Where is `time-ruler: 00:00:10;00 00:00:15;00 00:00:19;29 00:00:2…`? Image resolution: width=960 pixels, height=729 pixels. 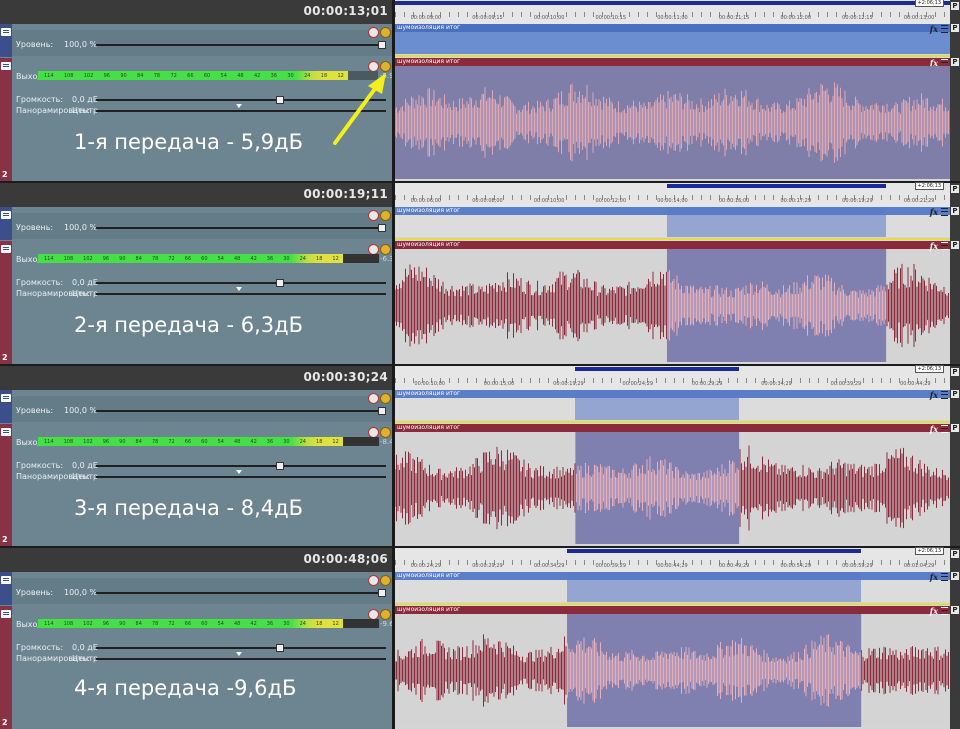 time-ruler: 00:00:10;00 00:00:15;00 00:00:19;29 00:00:2… is located at coordinates (672, 377).